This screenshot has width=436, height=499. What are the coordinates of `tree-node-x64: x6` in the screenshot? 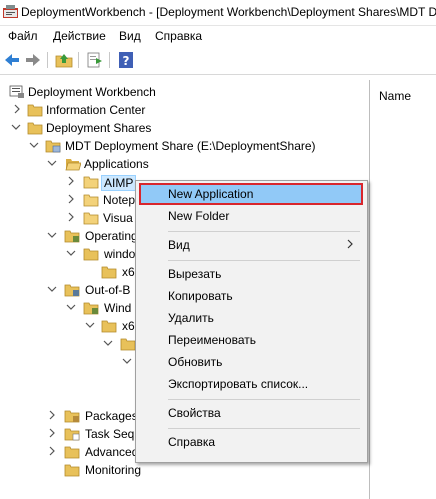 It's located at (70, 272).